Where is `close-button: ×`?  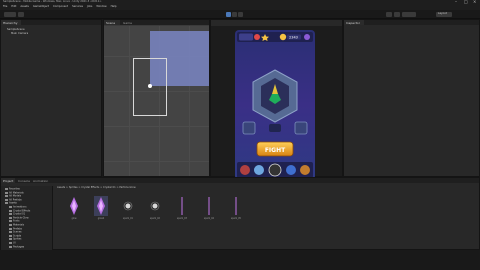 close-button: × is located at coordinates (474, 2).